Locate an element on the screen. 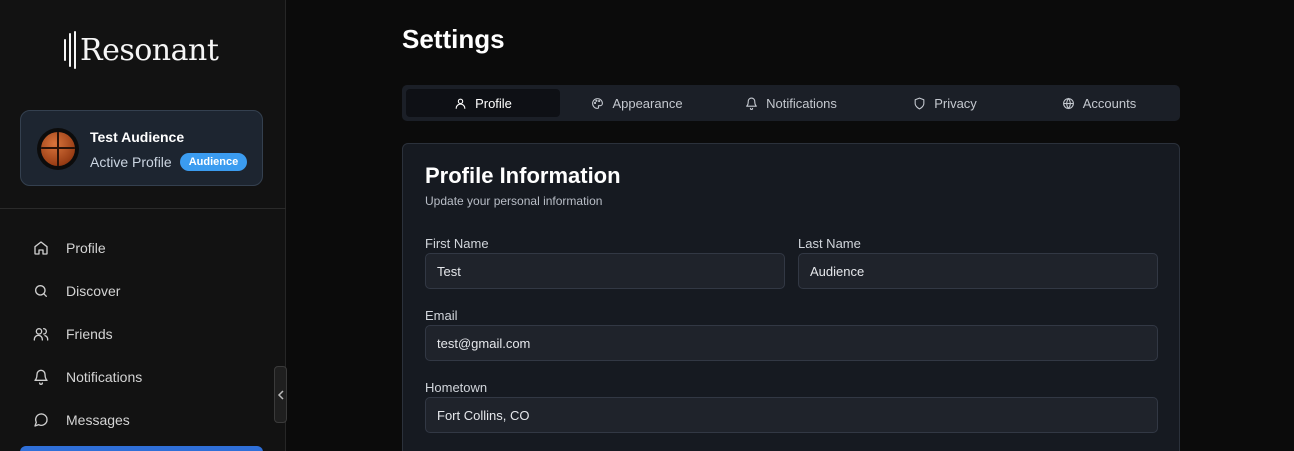 Image resolution: width=1294 pixels, height=451 pixels. users-icon is located at coordinates (41, 334).